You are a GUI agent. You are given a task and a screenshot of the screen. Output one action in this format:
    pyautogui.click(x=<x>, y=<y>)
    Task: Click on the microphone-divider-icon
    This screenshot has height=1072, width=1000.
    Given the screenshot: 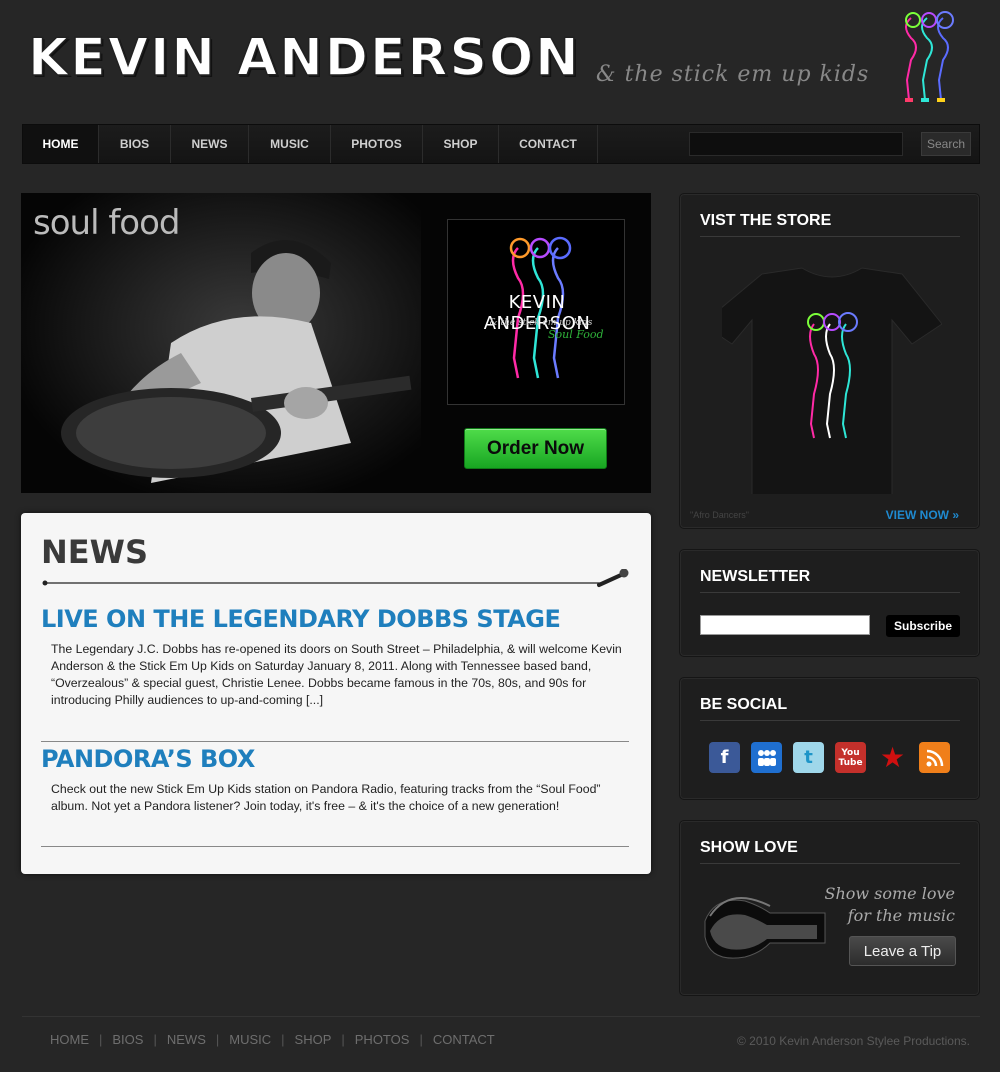 What is the action you would take?
    pyautogui.click(x=335, y=578)
    